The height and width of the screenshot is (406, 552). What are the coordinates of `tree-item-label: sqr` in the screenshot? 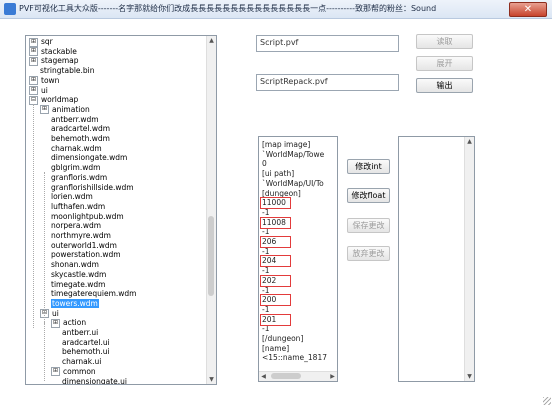 It's located at (47, 41).